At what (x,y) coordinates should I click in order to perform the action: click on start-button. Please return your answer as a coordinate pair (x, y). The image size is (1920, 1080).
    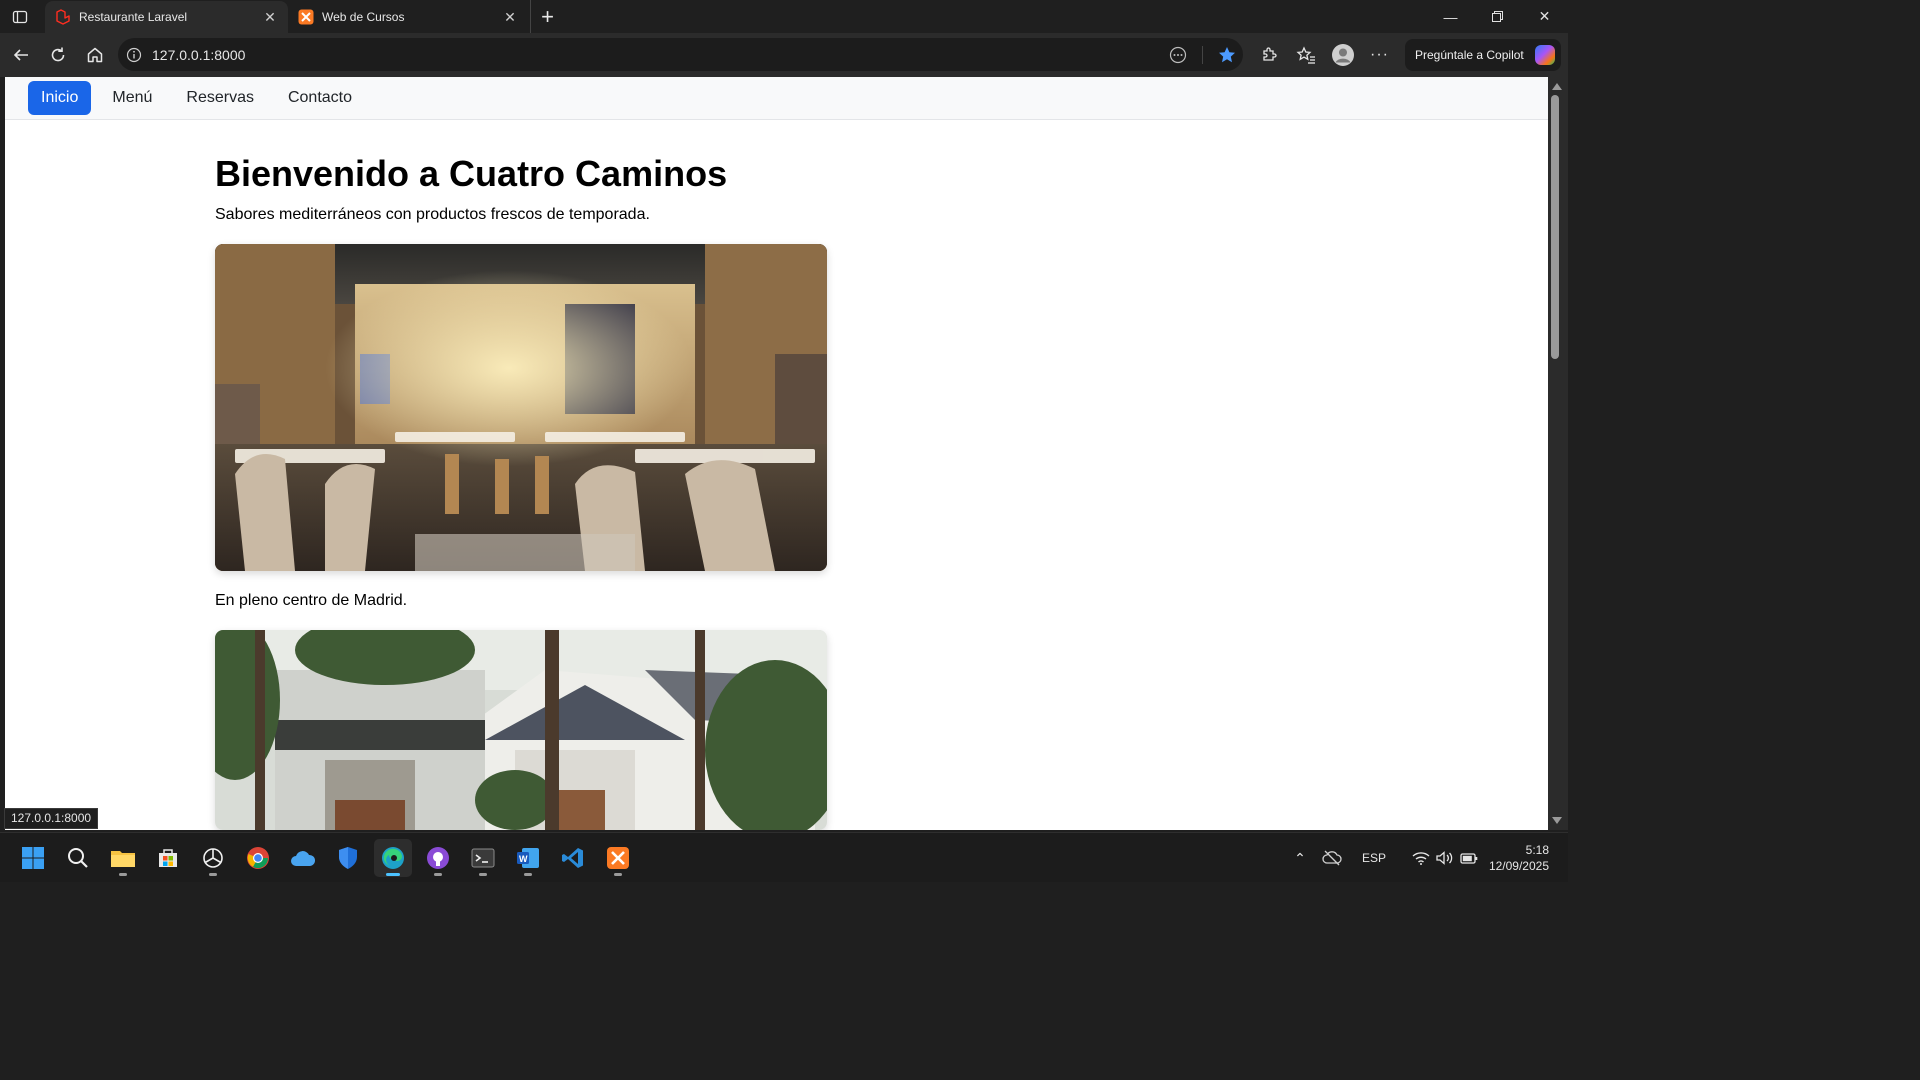
    Looking at the image, I should click on (33, 858).